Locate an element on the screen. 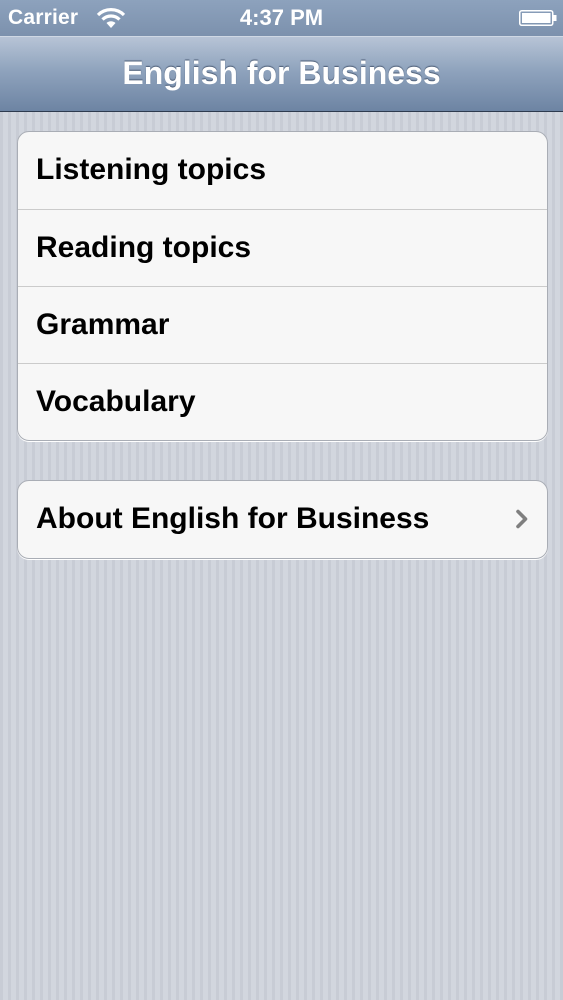 The image size is (563, 1000). about-row: About English for Business is located at coordinates (282, 519).